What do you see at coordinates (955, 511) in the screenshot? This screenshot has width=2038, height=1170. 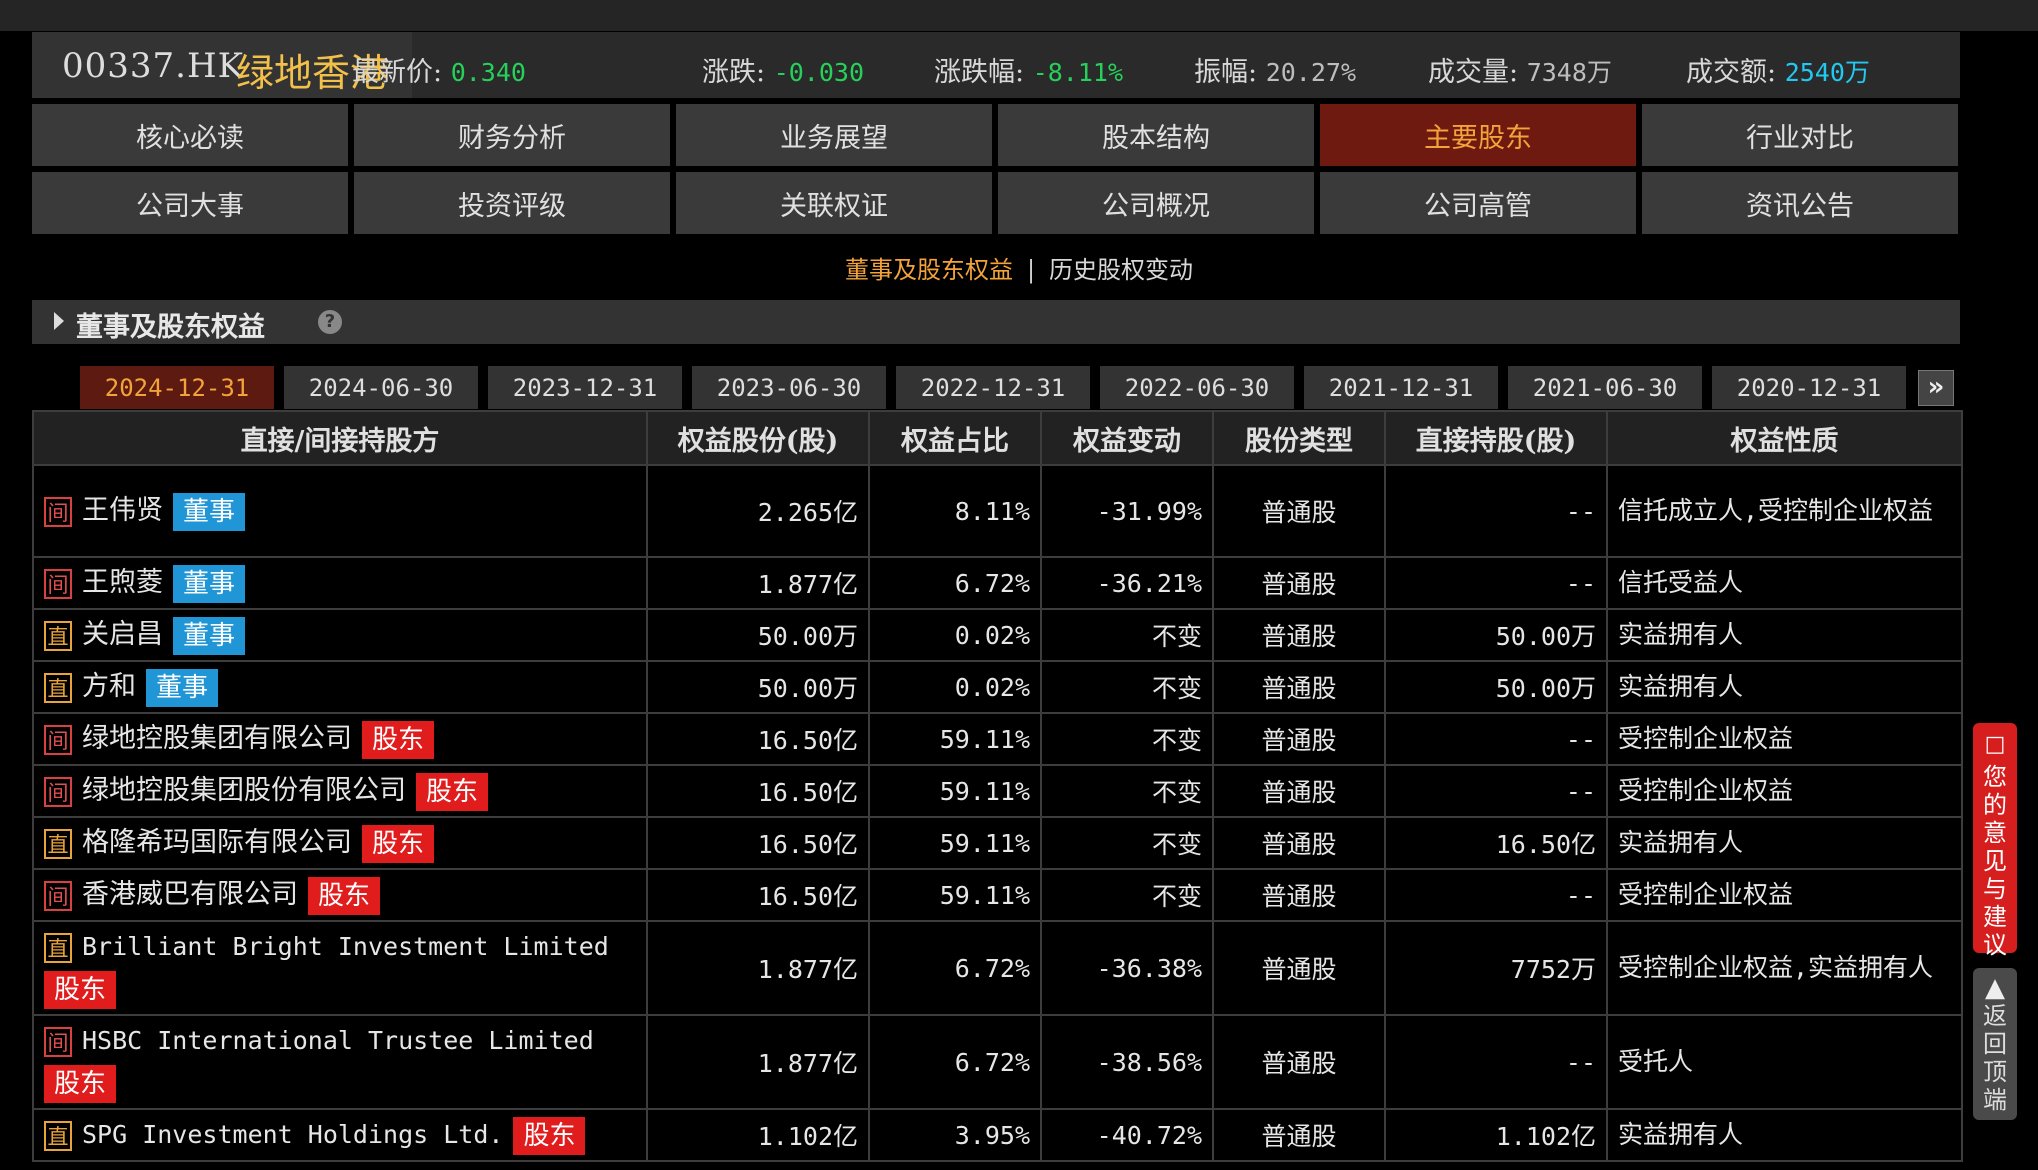 I see `ratio-cell: 8.11%` at bounding box center [955, 511].